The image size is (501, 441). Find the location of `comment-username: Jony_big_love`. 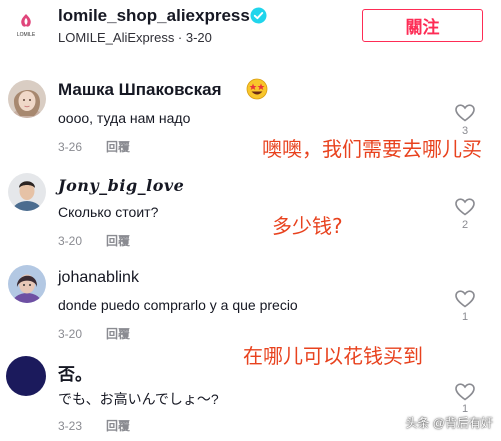

comment-username: Jony_big_love is located at coordinates (121, 185).